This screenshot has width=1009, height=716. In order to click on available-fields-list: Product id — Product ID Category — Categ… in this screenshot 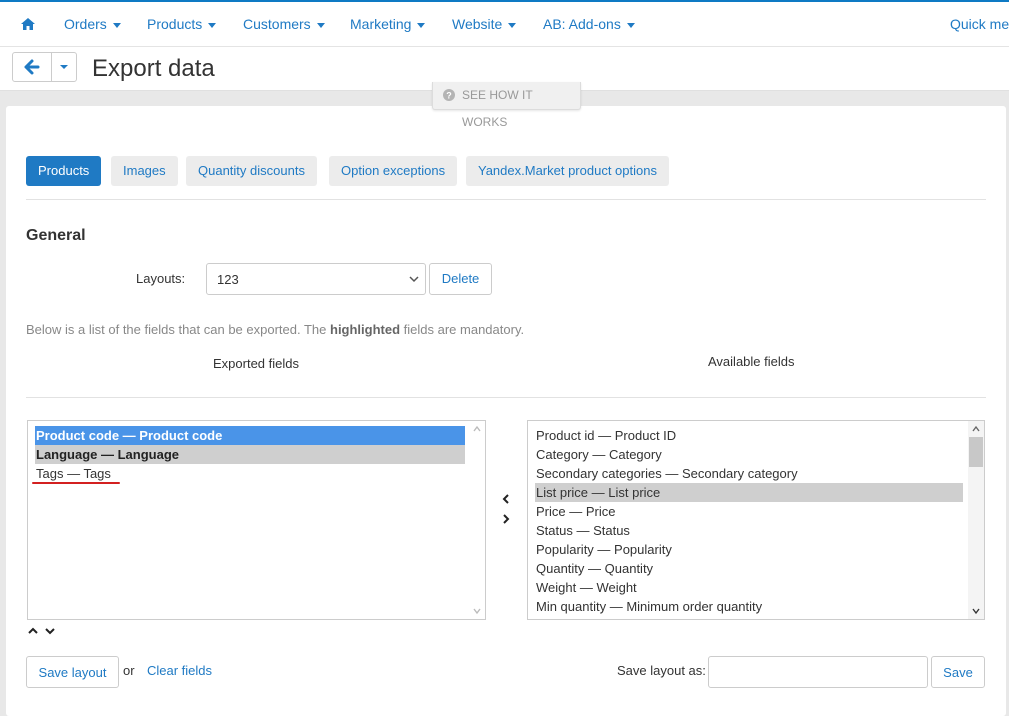, I will do `click(756, 520)`.